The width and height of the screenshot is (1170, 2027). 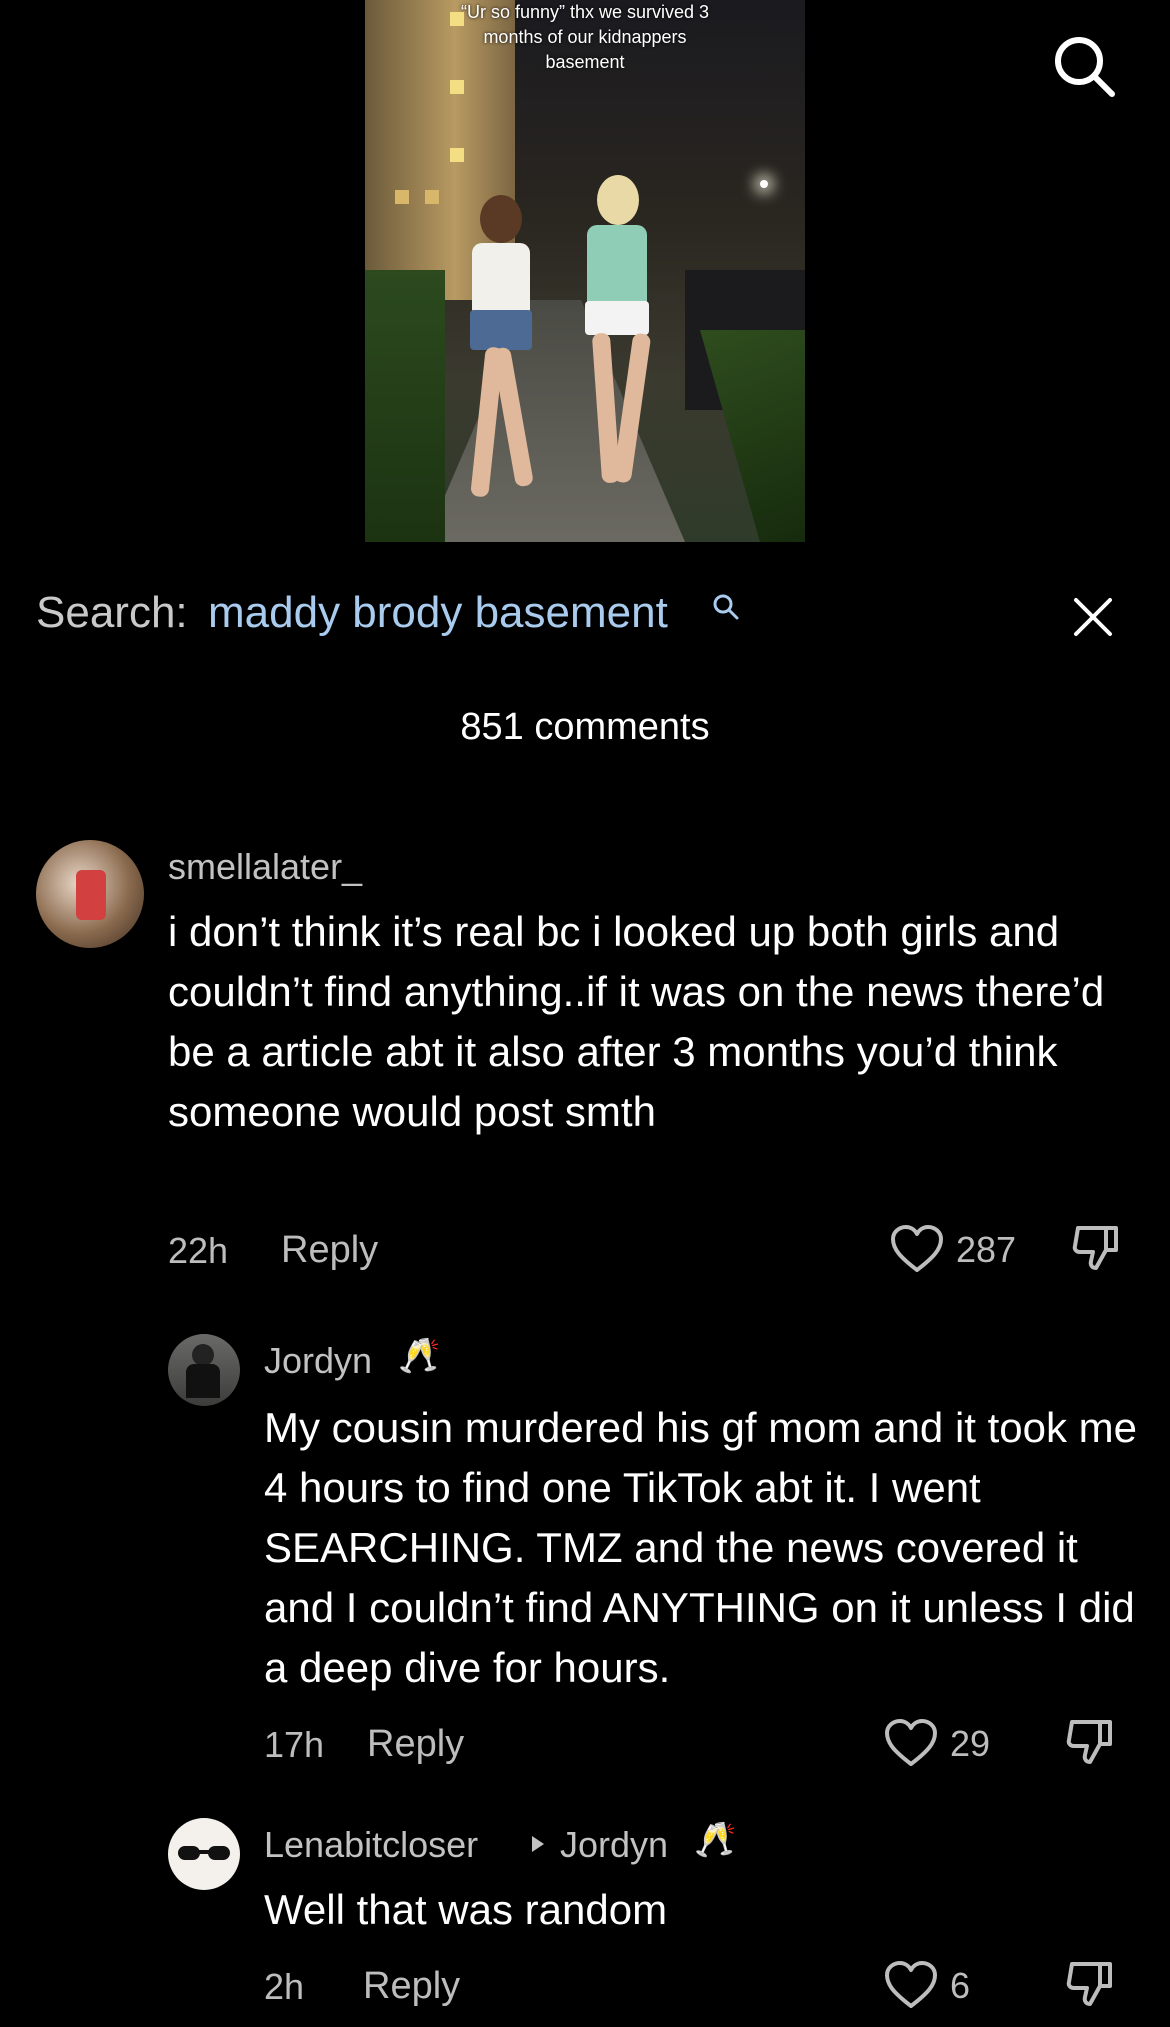 I want to click on close-icon, so click(x=1093, y=617).